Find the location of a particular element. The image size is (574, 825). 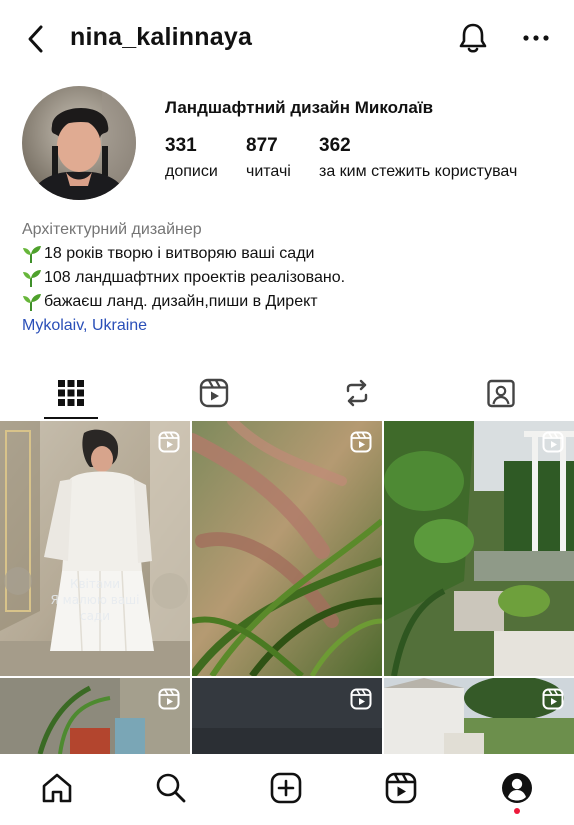

back-button is located at coordinates (38, 39).